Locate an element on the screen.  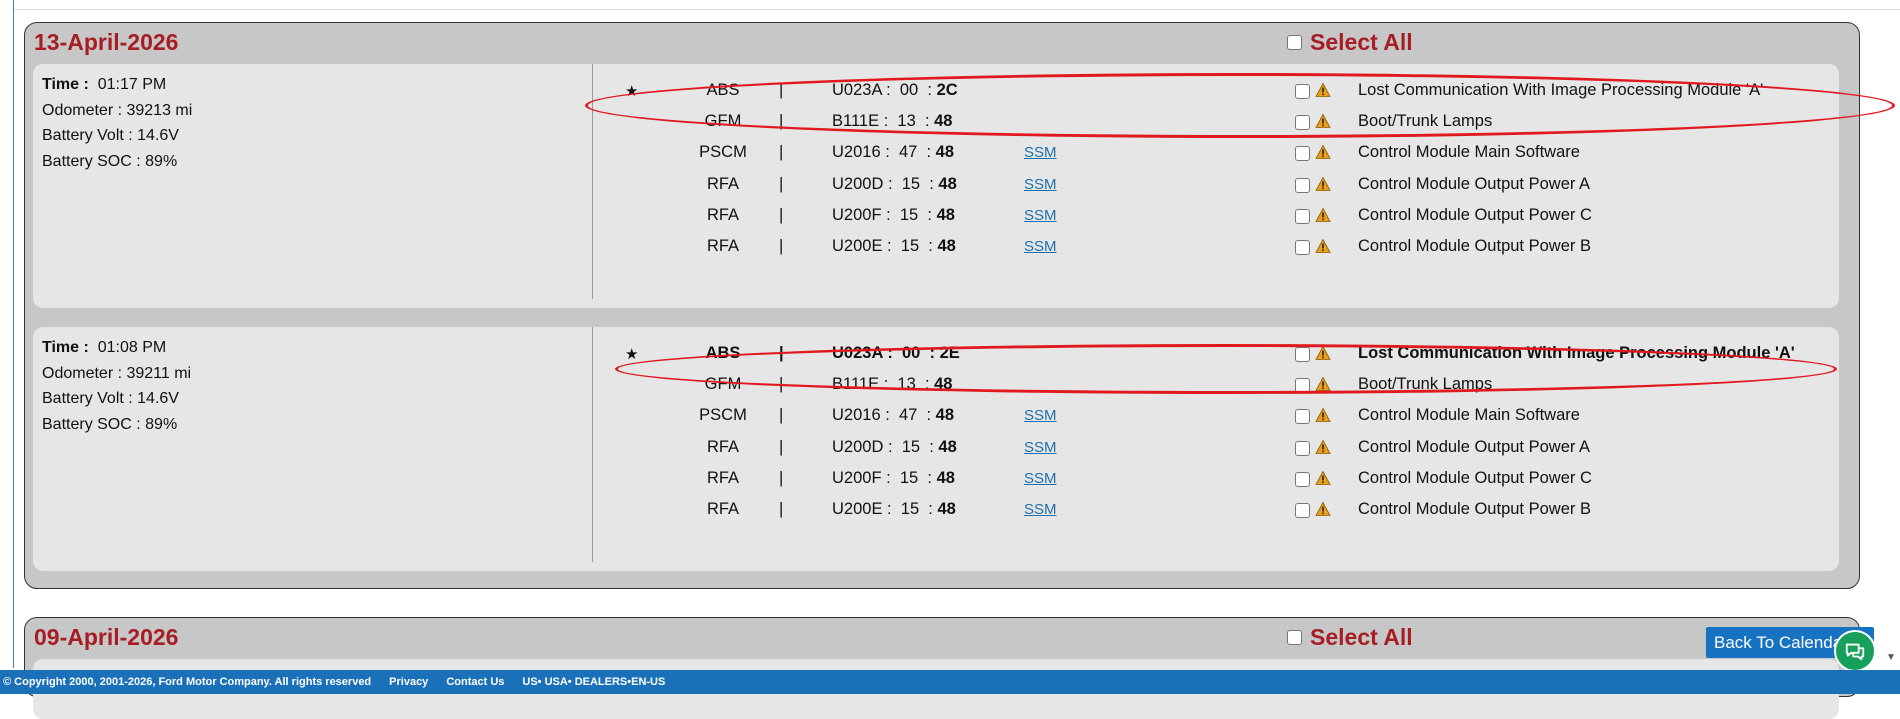
dtc-code: U023A : 00 : 2E is located at coordinates (896, 353).